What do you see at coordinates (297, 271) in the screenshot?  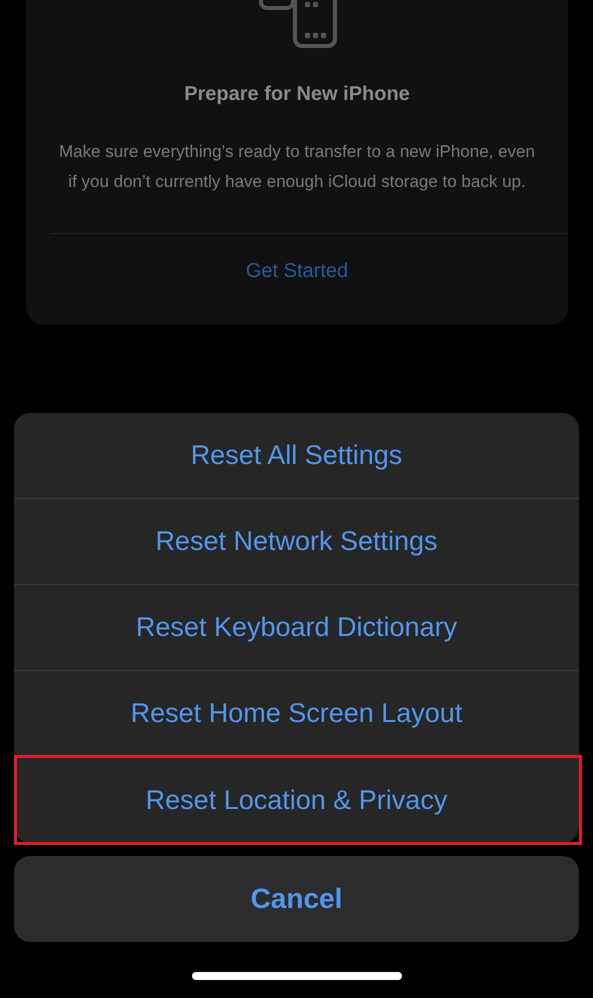 I see `get-started-link: Get Started` at bounding box center [297, 271].